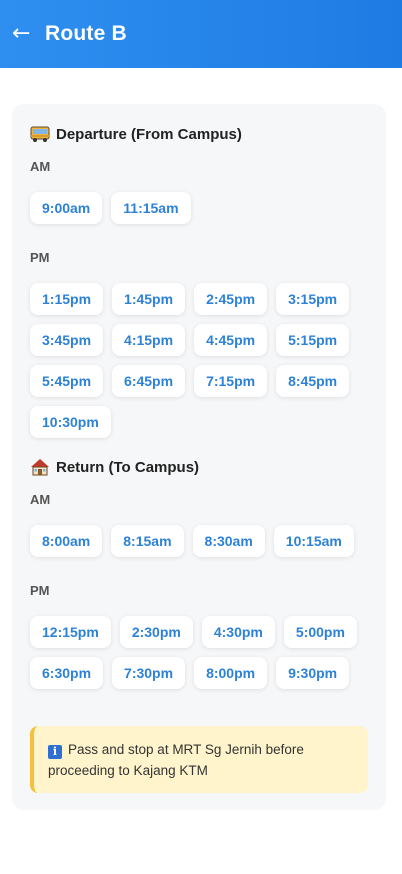 The image size is (402, 874). What do you see at coordinates (70, 632) in the screenshot?
I see `time-slot-button: 12:15pm` at bounding box center [70, 632].